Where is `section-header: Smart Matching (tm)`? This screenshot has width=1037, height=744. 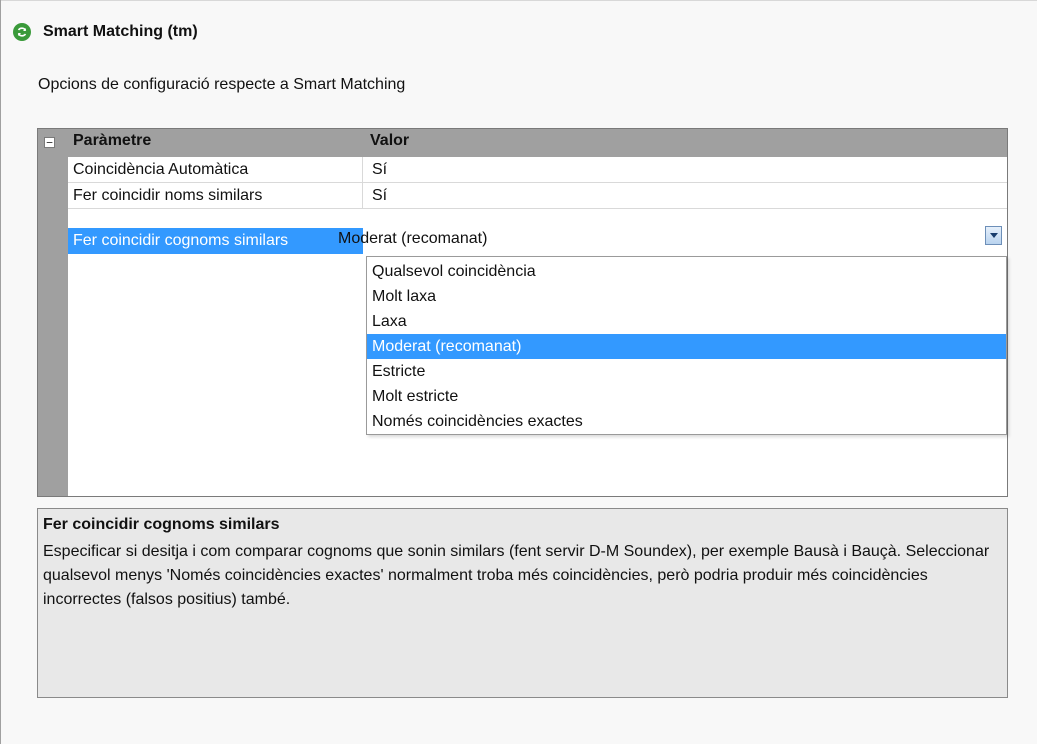 section-header: Smart Matching (tm) is located at coordinates (105, 32).